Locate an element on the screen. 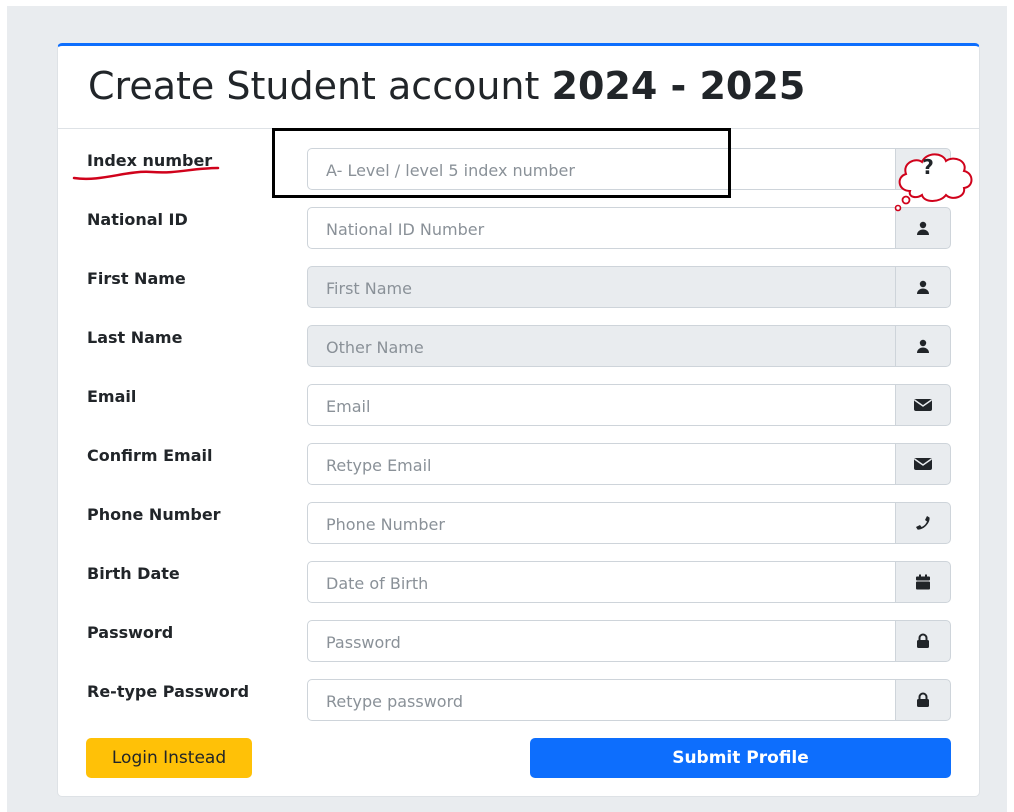  title-text: Create Student account is located at coordinates (314, 86).